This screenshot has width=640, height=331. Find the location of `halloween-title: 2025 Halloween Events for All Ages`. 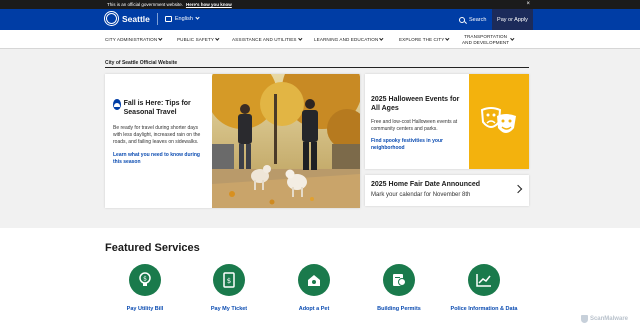

halloween-title: 2025 Halloween Events for All Ages is located at coordinates (415, 104).